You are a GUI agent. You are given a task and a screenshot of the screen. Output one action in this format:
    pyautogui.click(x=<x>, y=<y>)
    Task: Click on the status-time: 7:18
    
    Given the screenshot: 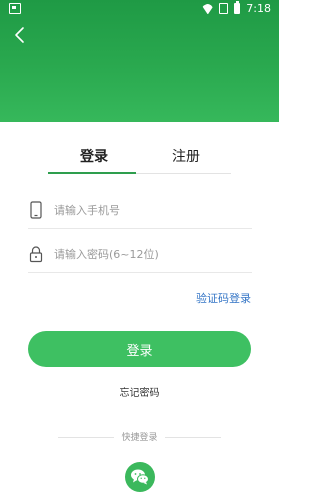 What is the action you would take?
    pyautogui.click(x=258, y=8)
    